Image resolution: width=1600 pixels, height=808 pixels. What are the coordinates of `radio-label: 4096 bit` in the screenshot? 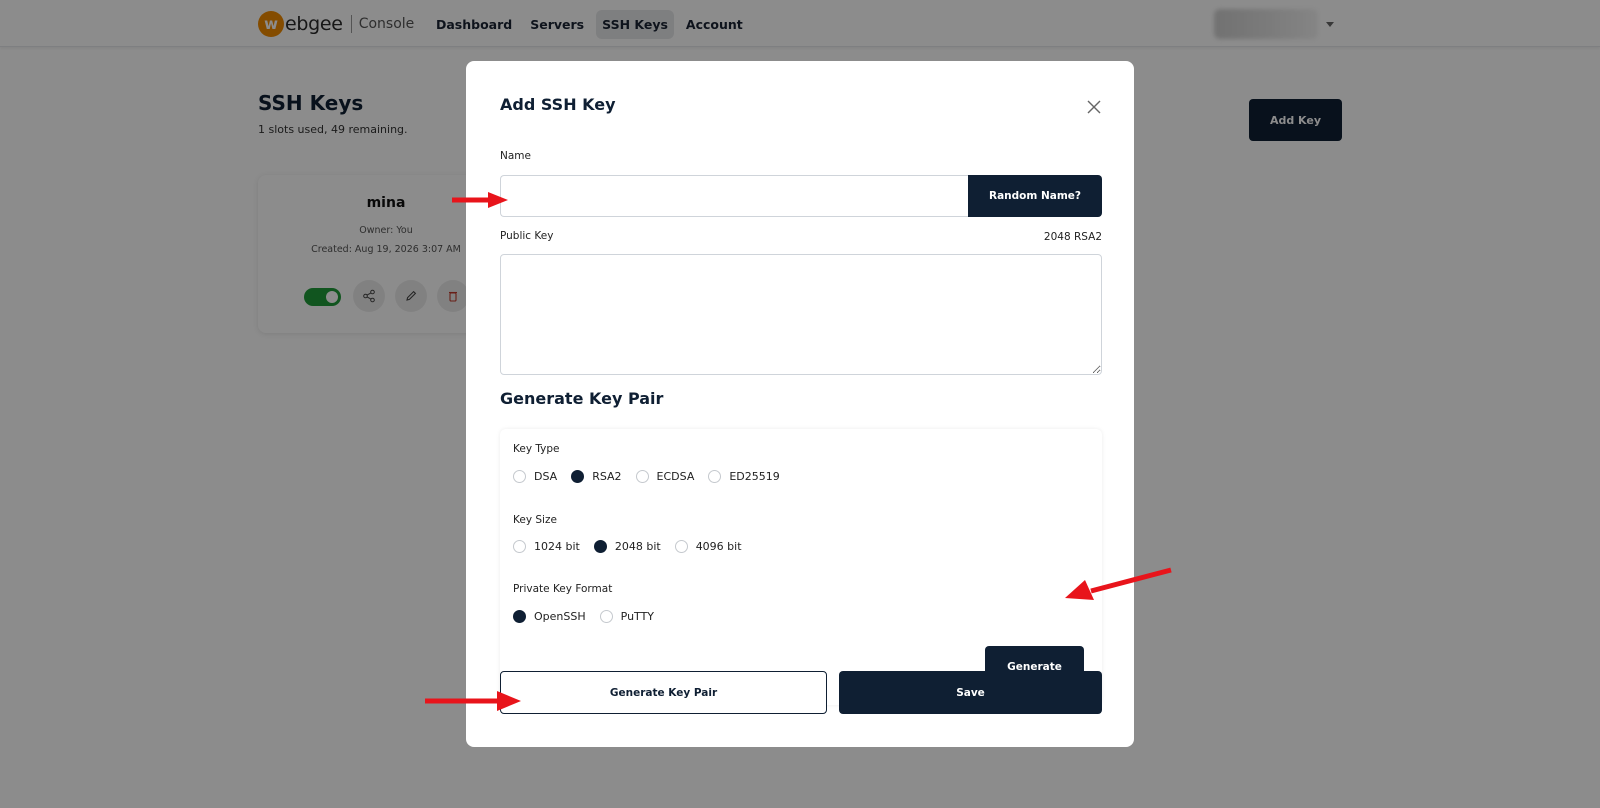 It's located at (718, 546).